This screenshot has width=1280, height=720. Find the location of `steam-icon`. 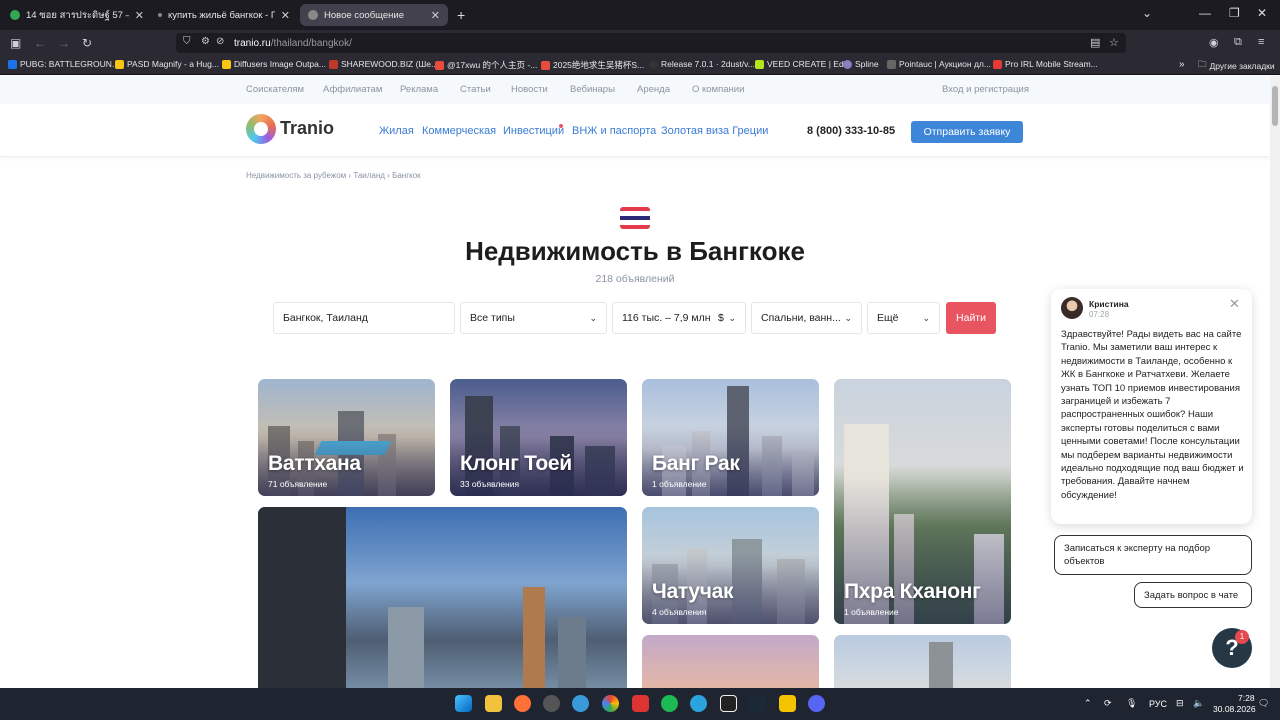

steam-icon is located at coordinates (757, 703).